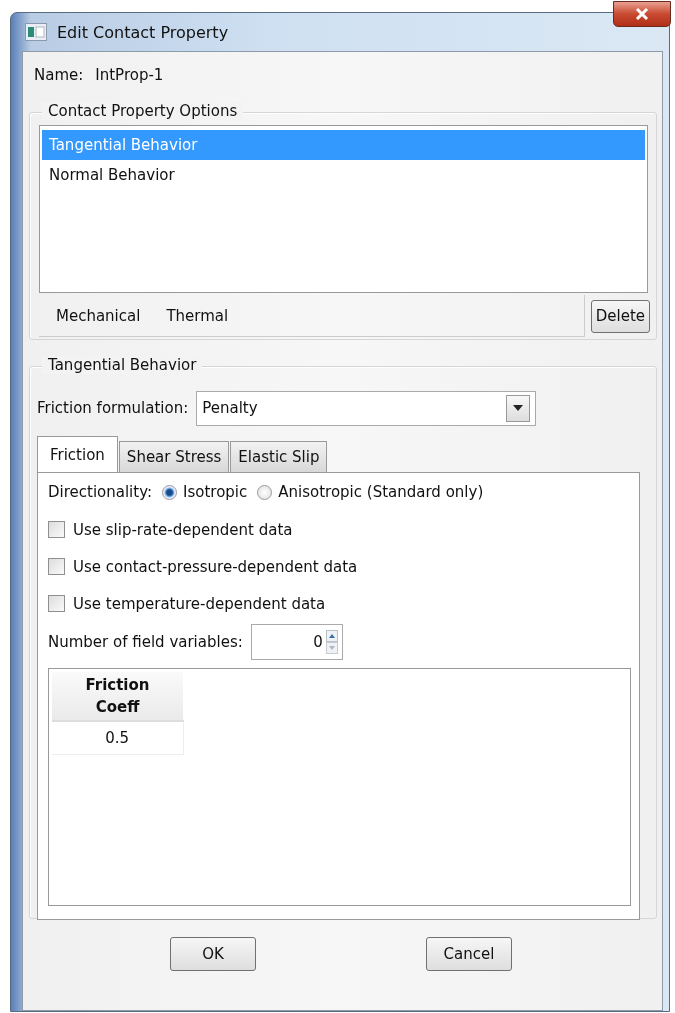 The image size is (675, 1013). Describe the element at coordinates (366, 408) in the screenshot. I see `formulation-dropdown: Penalty` at that location.